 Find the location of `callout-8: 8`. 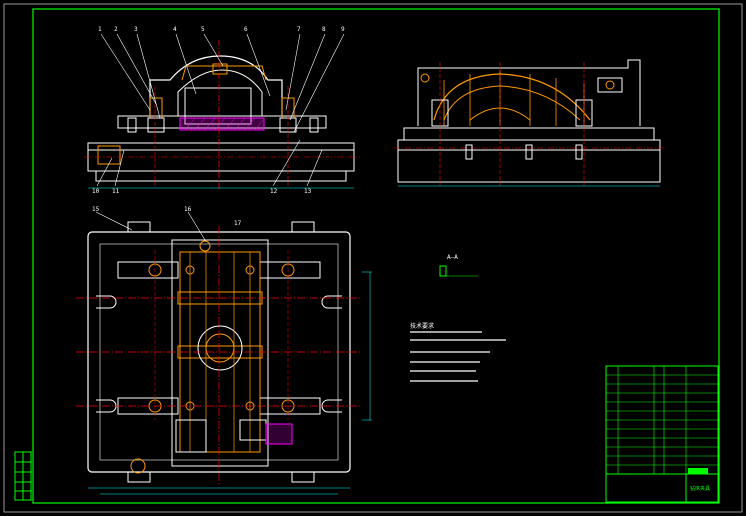

callout-8: 8 is located at coordinates (324, 29).